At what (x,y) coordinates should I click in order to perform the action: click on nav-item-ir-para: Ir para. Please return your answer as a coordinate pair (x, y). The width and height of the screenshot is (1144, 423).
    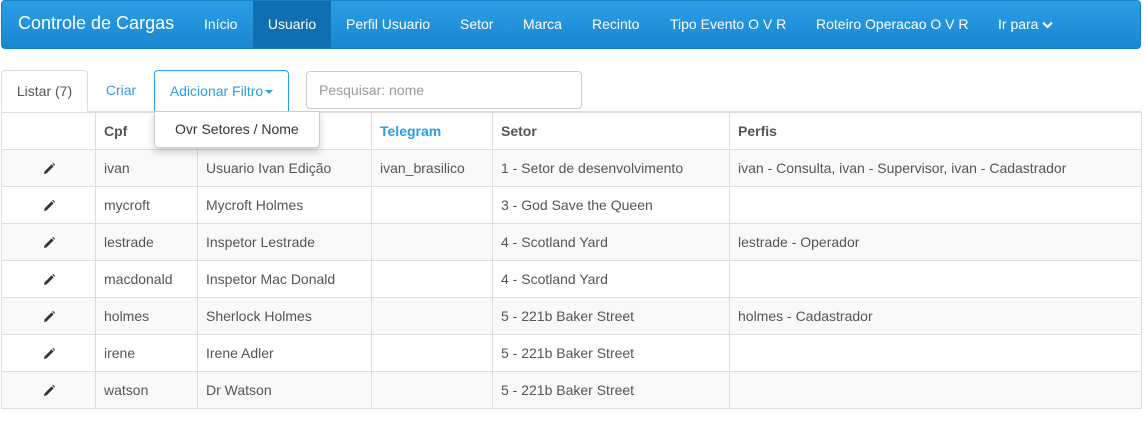
    Looking at the image, I should click on (1026, 25).